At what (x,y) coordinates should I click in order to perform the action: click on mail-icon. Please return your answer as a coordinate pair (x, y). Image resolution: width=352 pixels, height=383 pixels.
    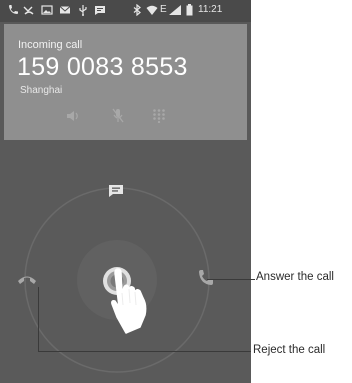
    Looking at the image, I should click on (65, 10).